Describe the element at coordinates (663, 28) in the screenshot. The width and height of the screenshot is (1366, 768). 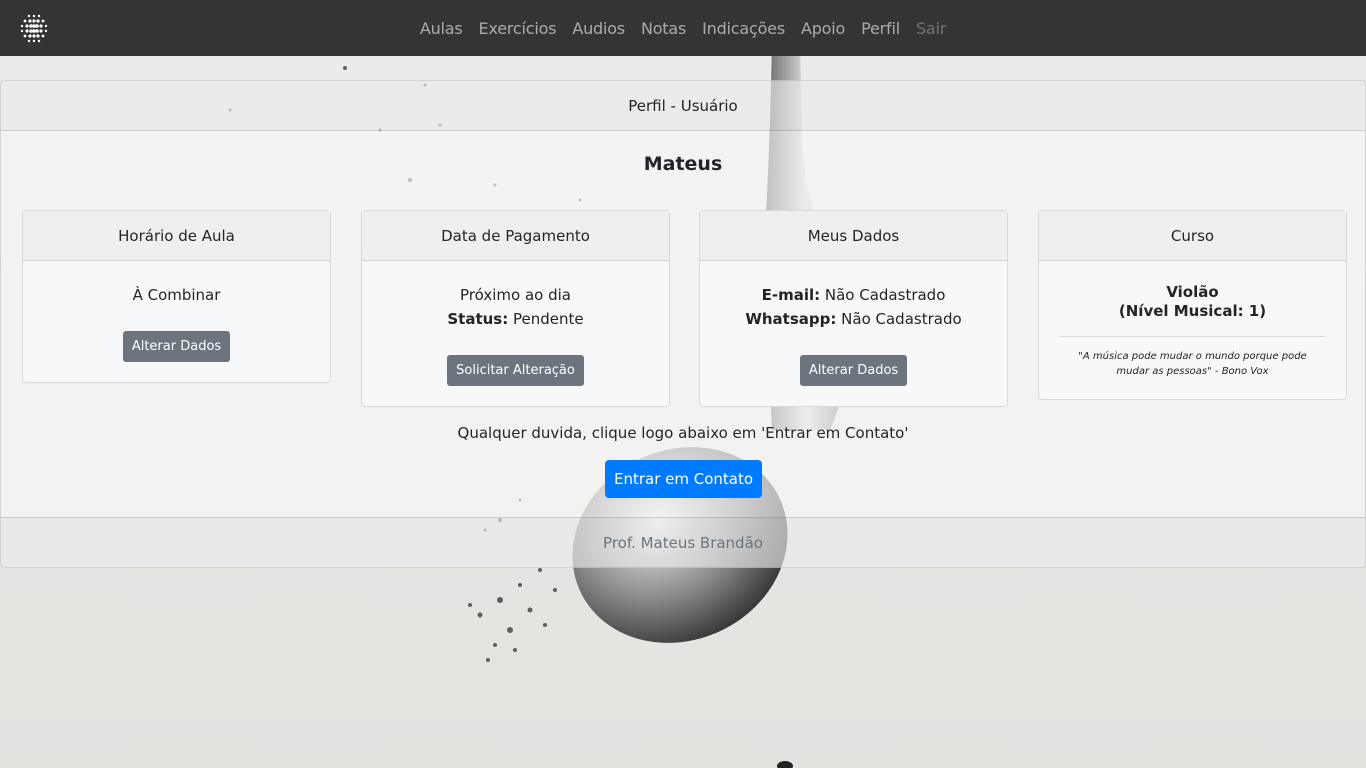
I see `nav-item-notas: Notas` at that location.